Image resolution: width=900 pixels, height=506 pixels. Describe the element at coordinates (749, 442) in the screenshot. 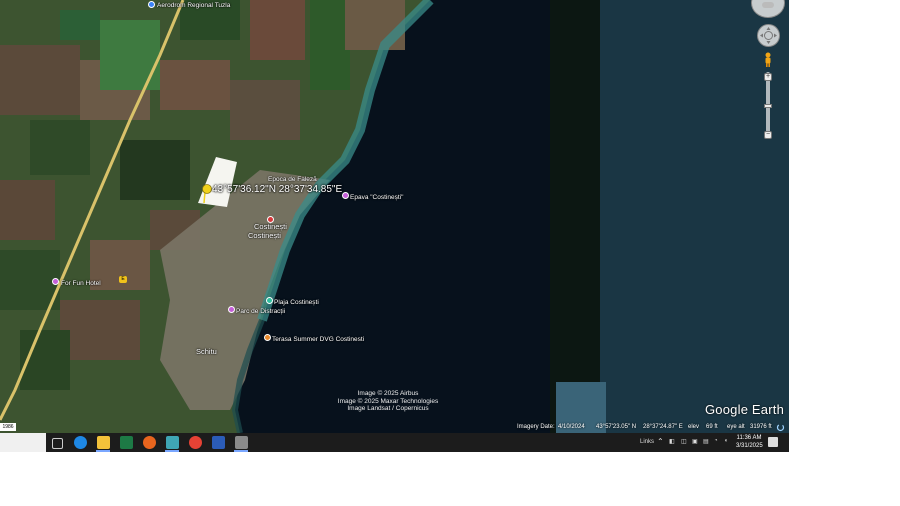

I see `clock: 11:36 AM 3/31/2025` at that location.